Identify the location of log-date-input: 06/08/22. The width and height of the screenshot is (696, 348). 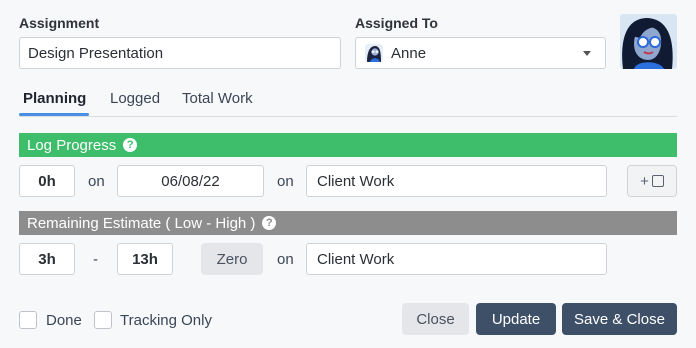
(190, 181).